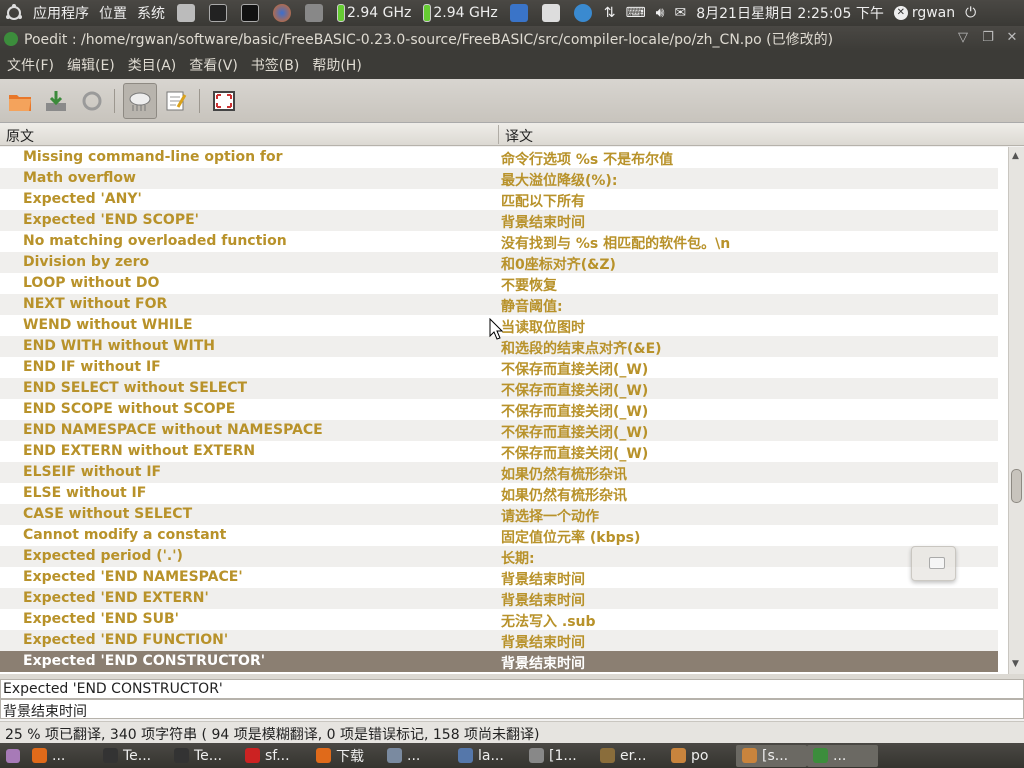 The height and width of the screenshot is (768, 1024). Describe the element at coordinates (499, 493) in the screenshot. I see `table-row: ELSE without IF 如果仍然有梳形杂讯` at that location.